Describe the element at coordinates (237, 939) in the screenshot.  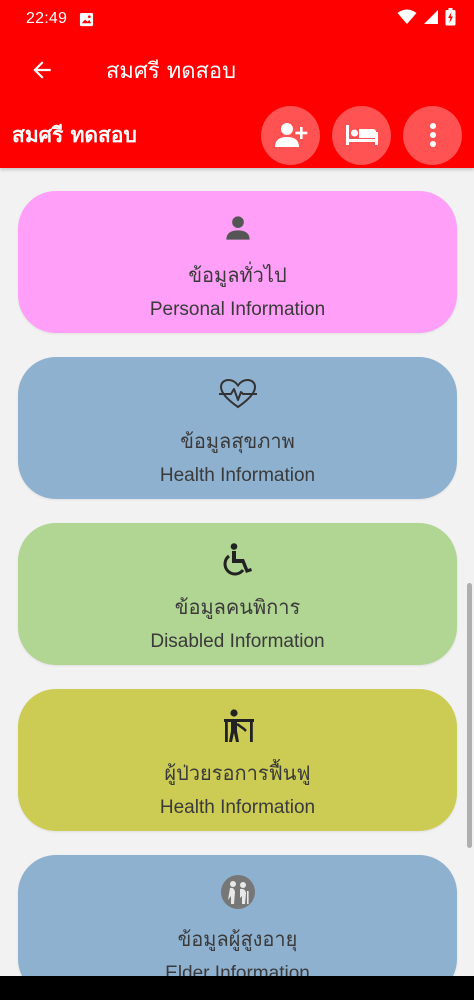
I see `card-title-th: ข้อมูลผู้สูงอายุ` at that location.